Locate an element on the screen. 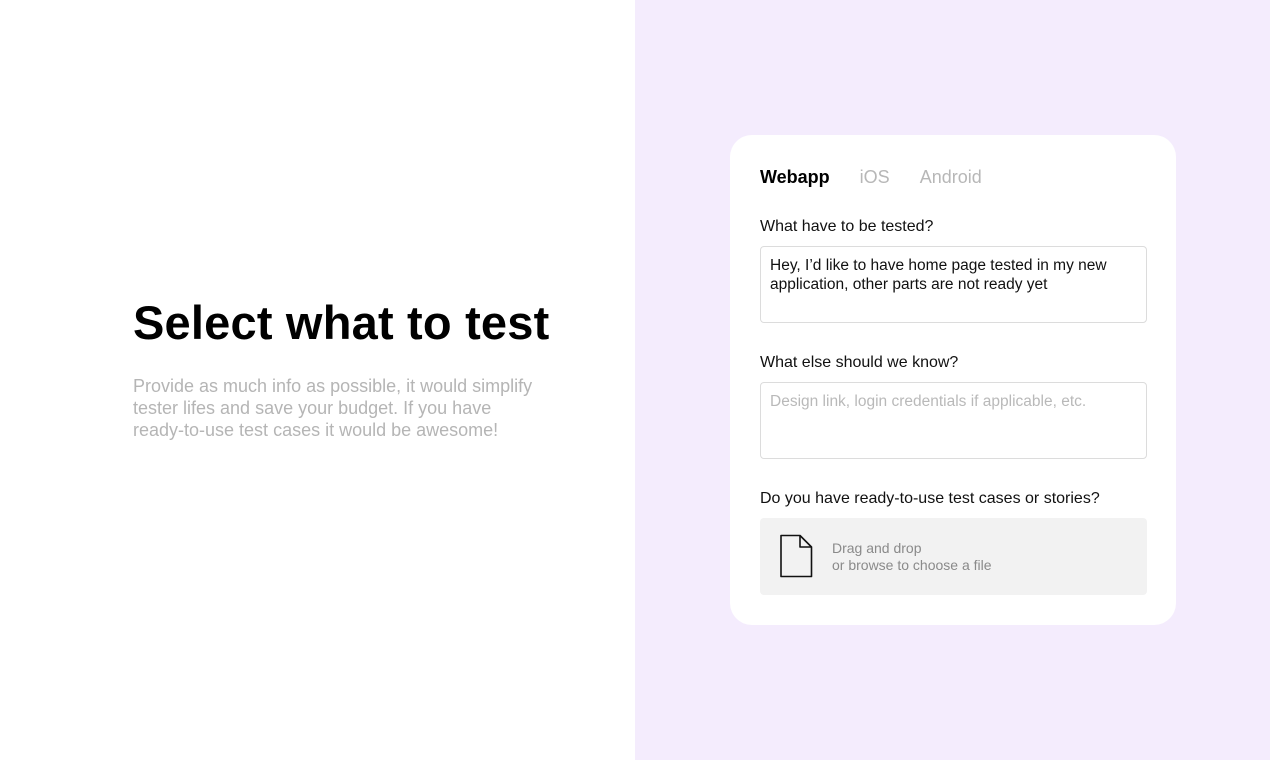  file-dropzone: Drag and drop or browse to choose a file is located at coordinates (953, 556).